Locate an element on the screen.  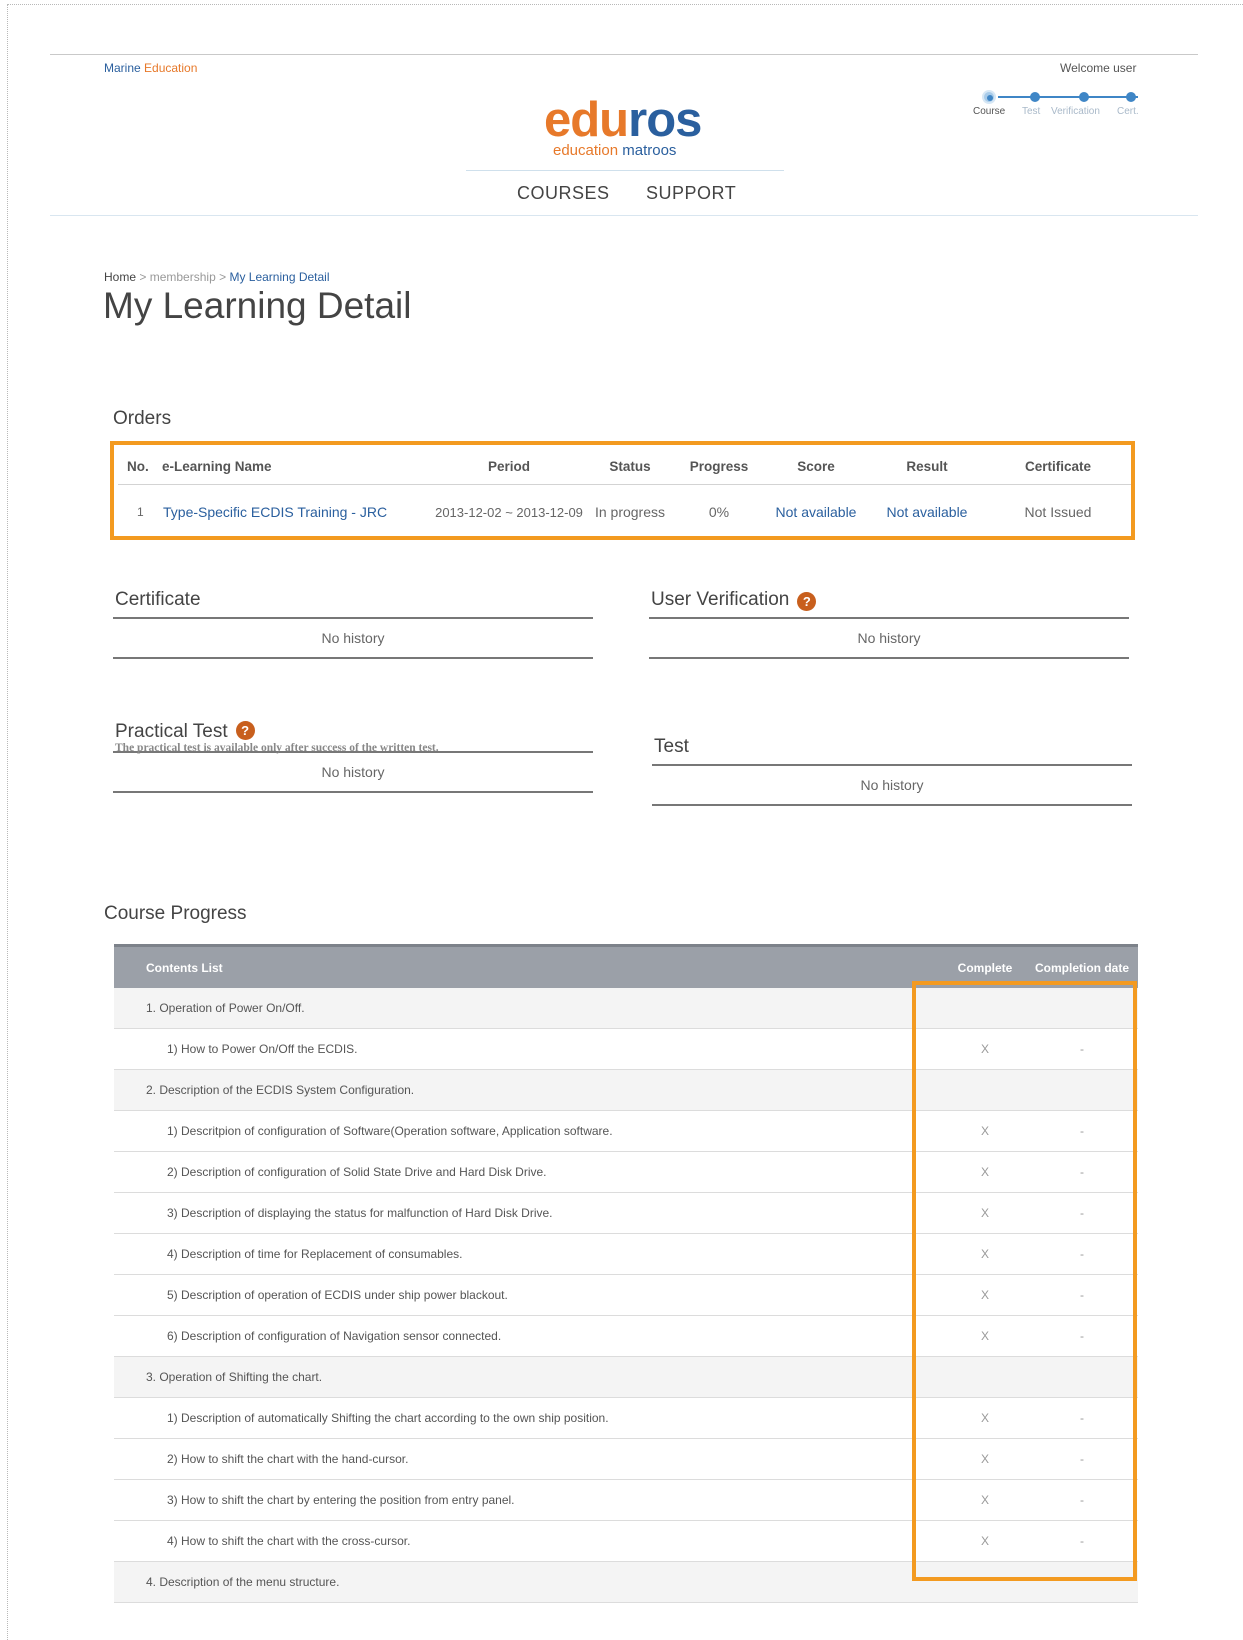
content-name: 3. Operation of Shifting the chart. is located at coordinates (529, 1377).